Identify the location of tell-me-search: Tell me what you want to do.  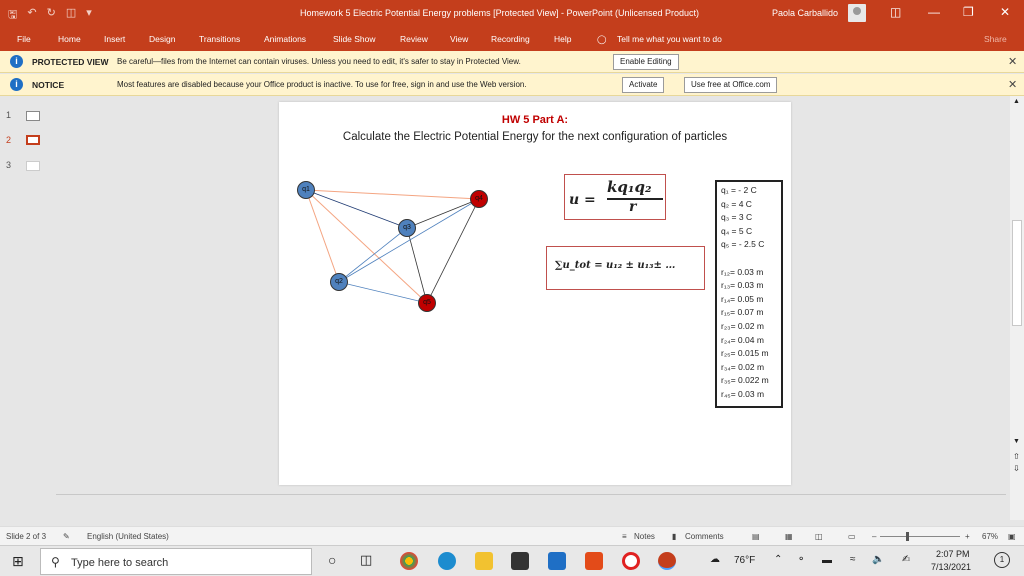
(669, 39).